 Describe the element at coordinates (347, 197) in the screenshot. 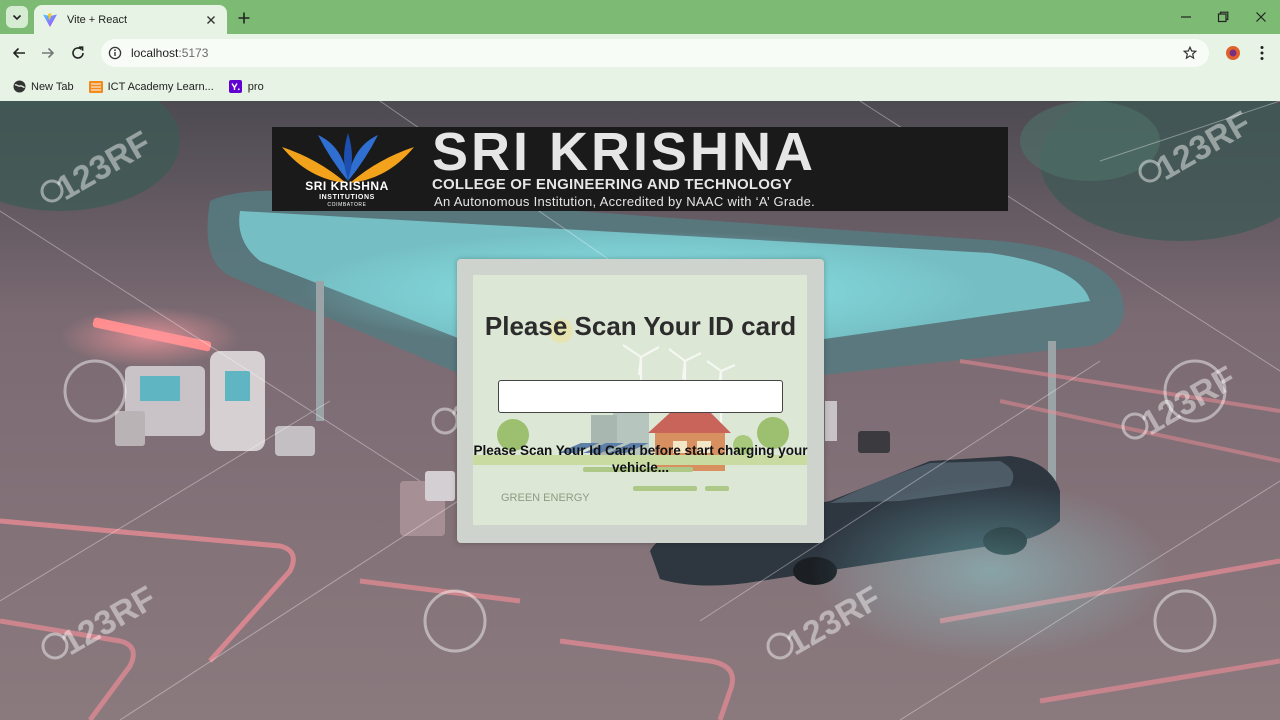

I see `logo-subtitle: INSTITUTIONS` at that location.